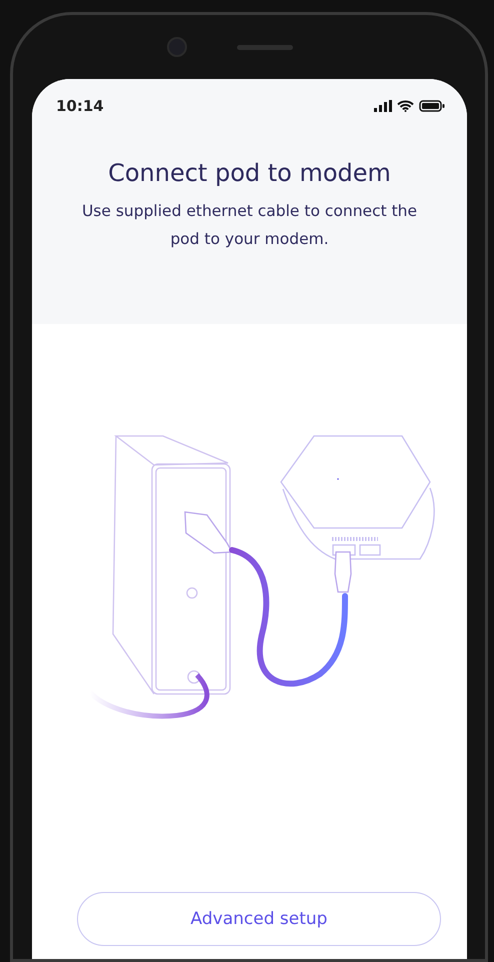 The image size is (494, 962). What do you see at coordinates (432, 106) in the screenshot?
I see `battery-icon` at bounding box center [432, 106].